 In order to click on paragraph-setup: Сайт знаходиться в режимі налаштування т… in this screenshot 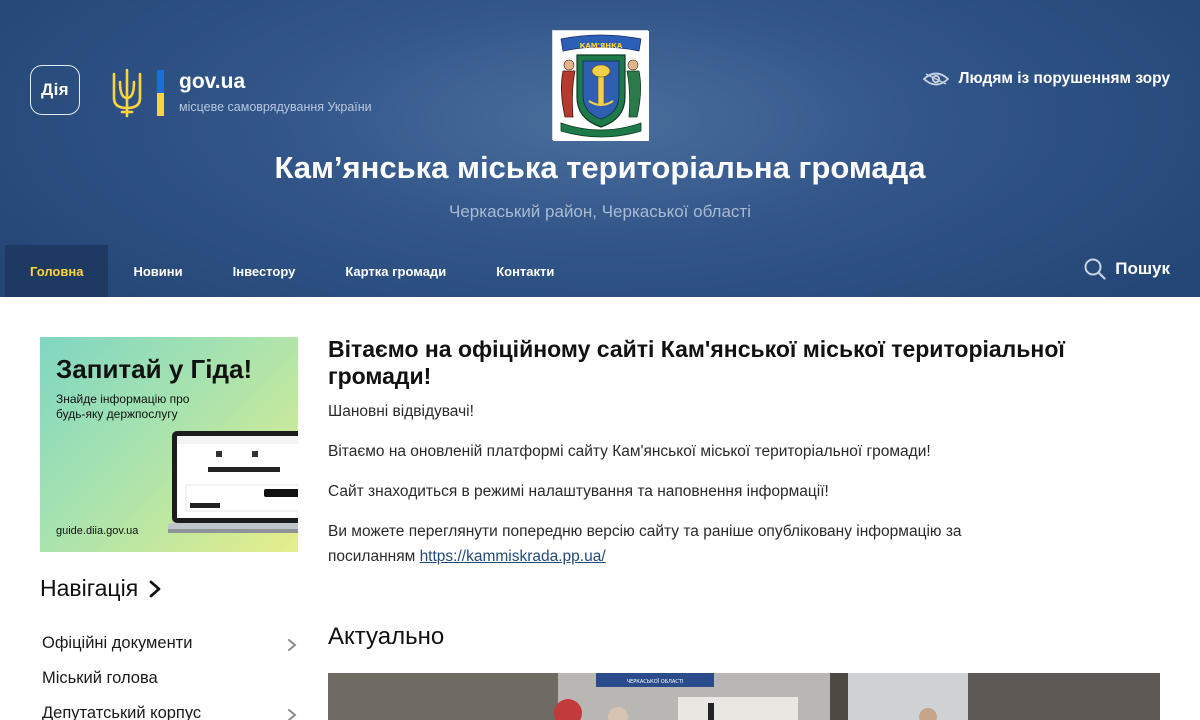, I will do `click(578, 491)`.